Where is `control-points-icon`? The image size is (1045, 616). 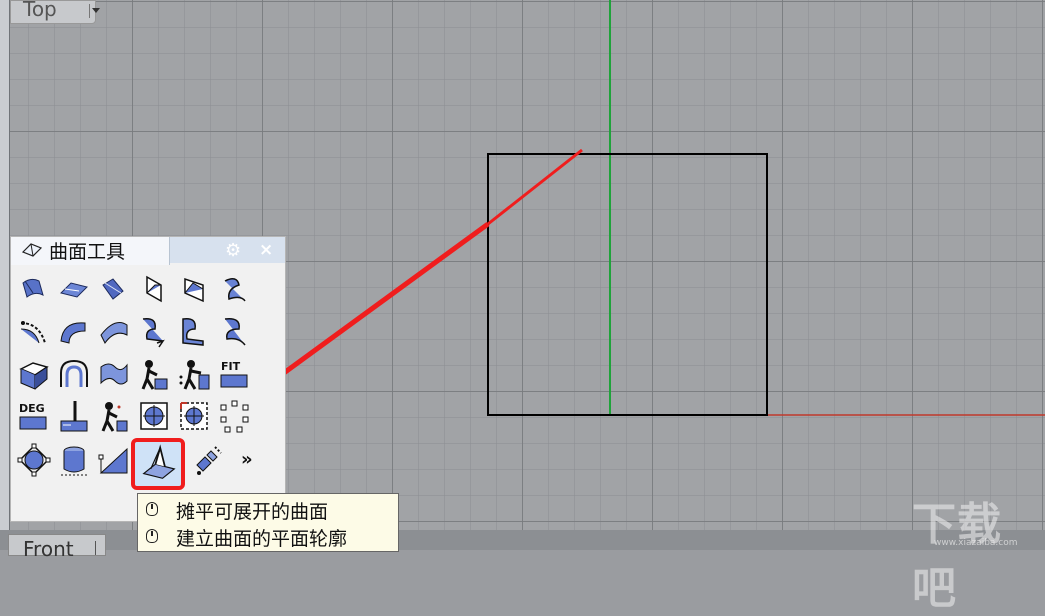 control-points-icon is located at coordinates (34, 460).